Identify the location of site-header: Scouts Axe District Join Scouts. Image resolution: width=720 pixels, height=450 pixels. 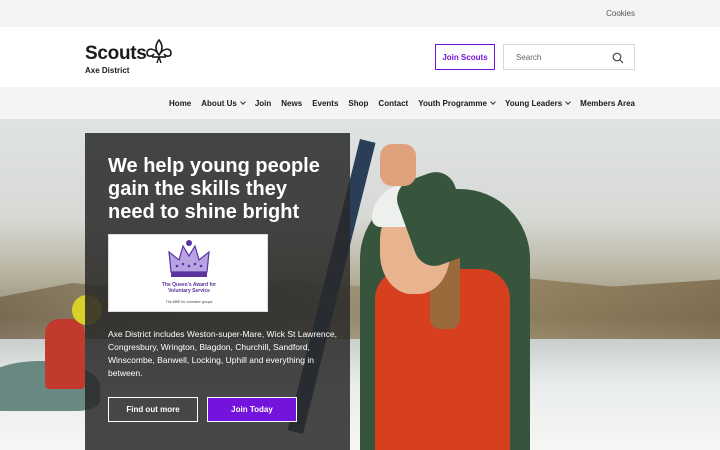
(360, 57).